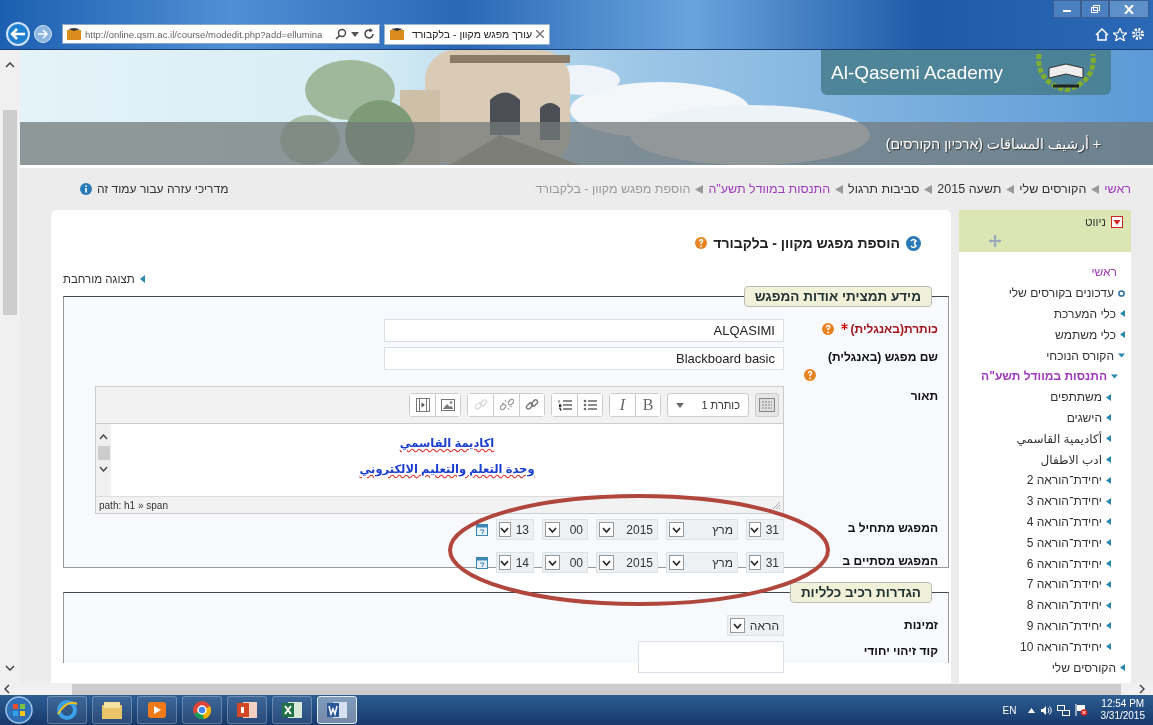  Describe the element at coordinates (19, 710) in the screenshot. I see `start-button` at that location.